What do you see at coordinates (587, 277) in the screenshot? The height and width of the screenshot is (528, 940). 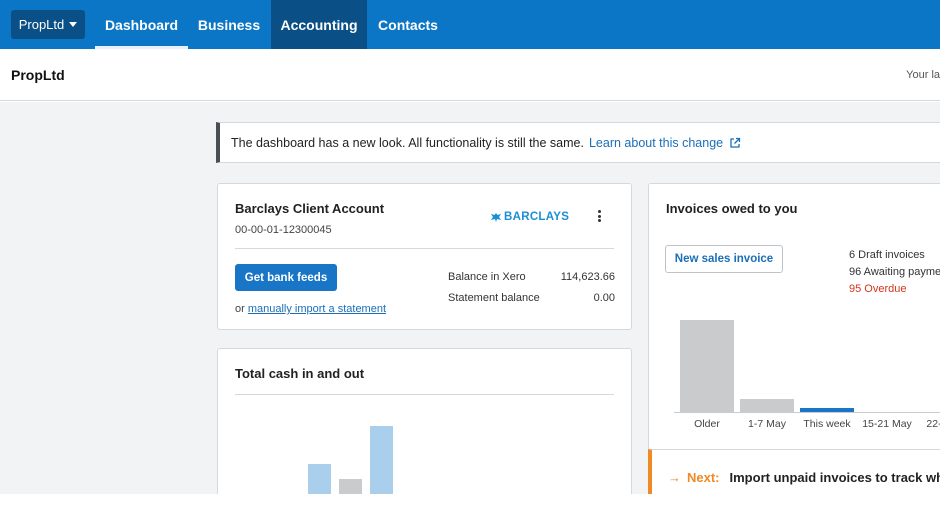 I see `balance-in-xero-value: 114,623.66` at bounding box center [587, 277].